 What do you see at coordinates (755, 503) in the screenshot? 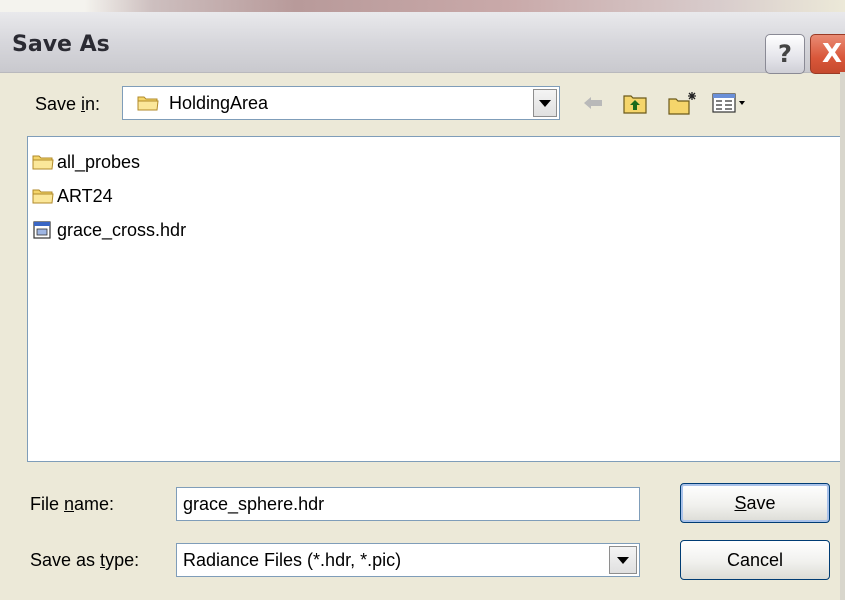
I see `save-button: Save` at bounding box center [755, 503].